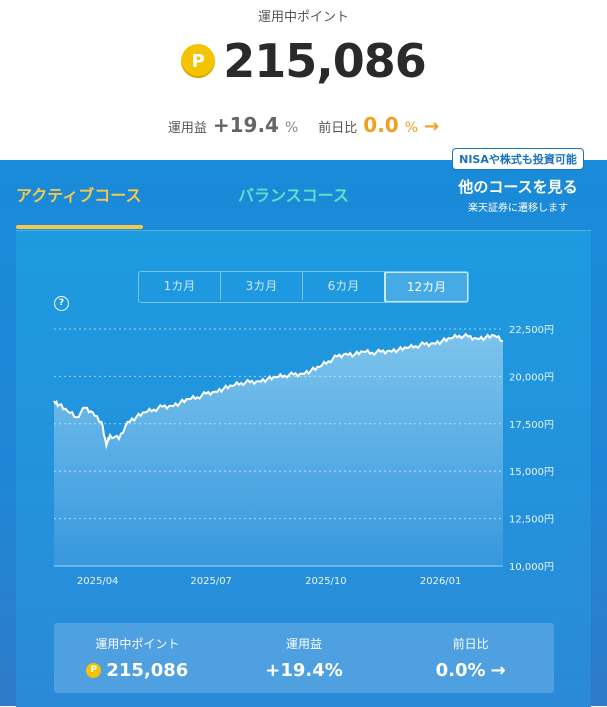 This screenshot has height=707, width=607. Describe the element at coordinates (531, 472) in the screenshot. I see `y-tick-label: 15,000円` at that location.